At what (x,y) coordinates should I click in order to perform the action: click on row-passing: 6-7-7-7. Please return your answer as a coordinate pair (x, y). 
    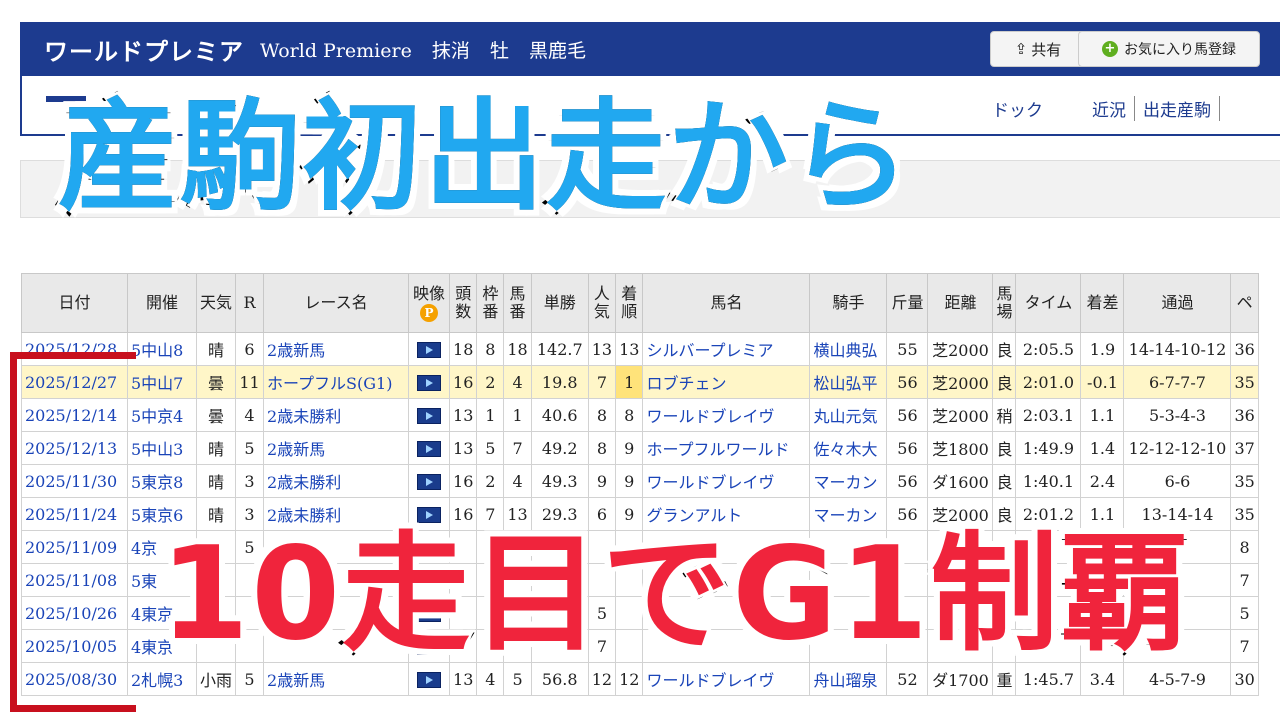
    Looking at the image, I should click on (1177, 382).